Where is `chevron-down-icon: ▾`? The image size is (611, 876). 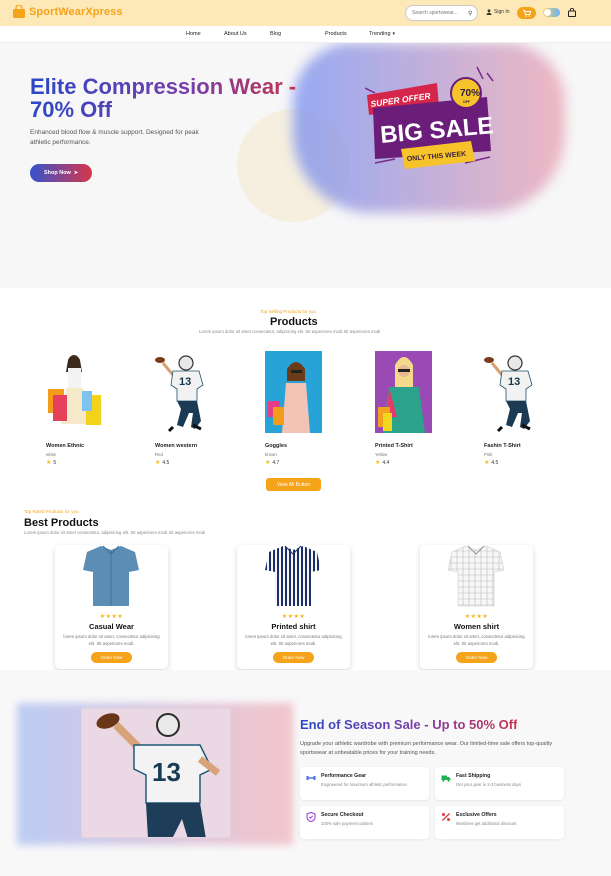 chevron-down-icon: ▾ is located at coordinates (394, 34).